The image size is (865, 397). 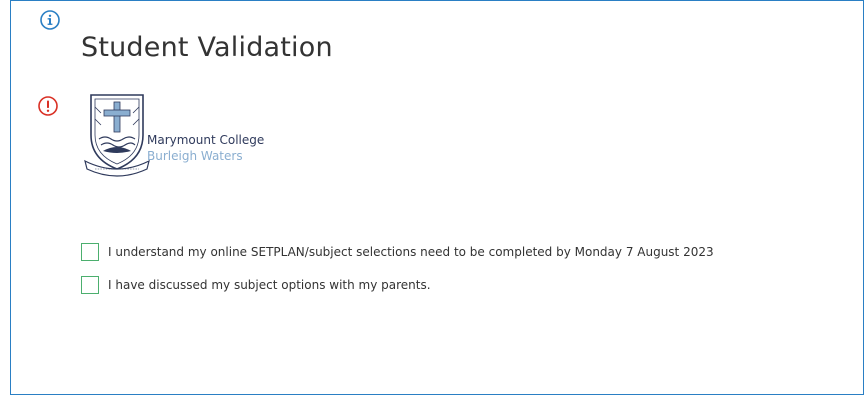 What do you see at coordinates (90, 285) in the screenshot?
I see `discussed-parents-checkbox` at bounding box center [90, 285].